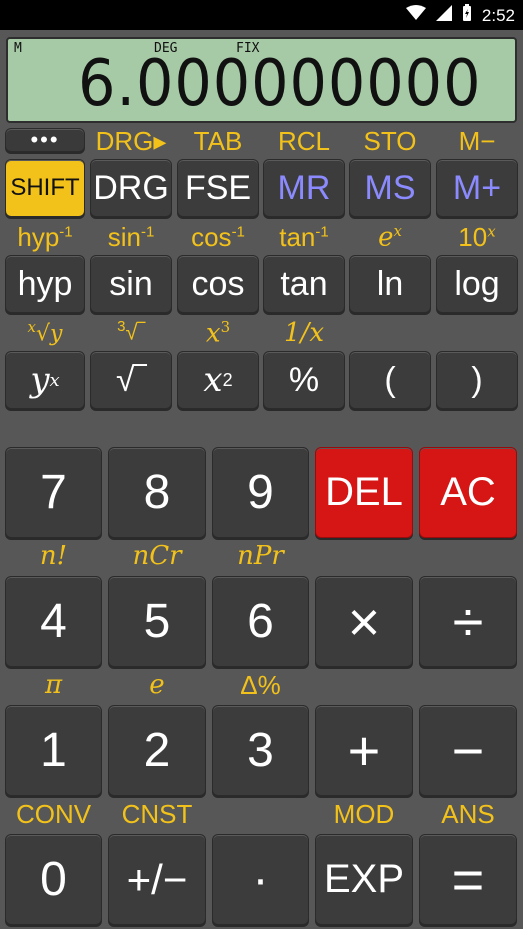 This screenshot has height=929, width=523. What do you see at coordinates (53, 492) in the screenshot?
I see `digit-7-button: 7` at bounding box center [53, 492].